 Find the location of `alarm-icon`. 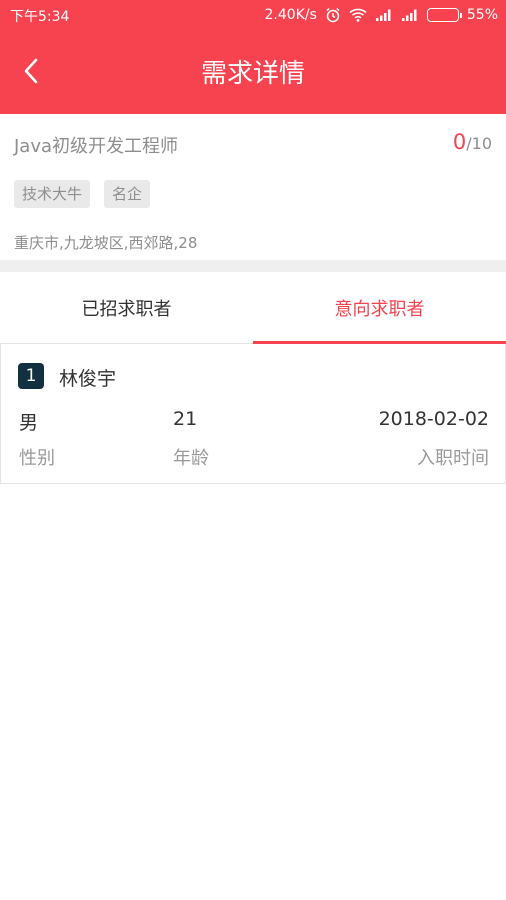

alarm-icon is located at coordinates (333, 15).